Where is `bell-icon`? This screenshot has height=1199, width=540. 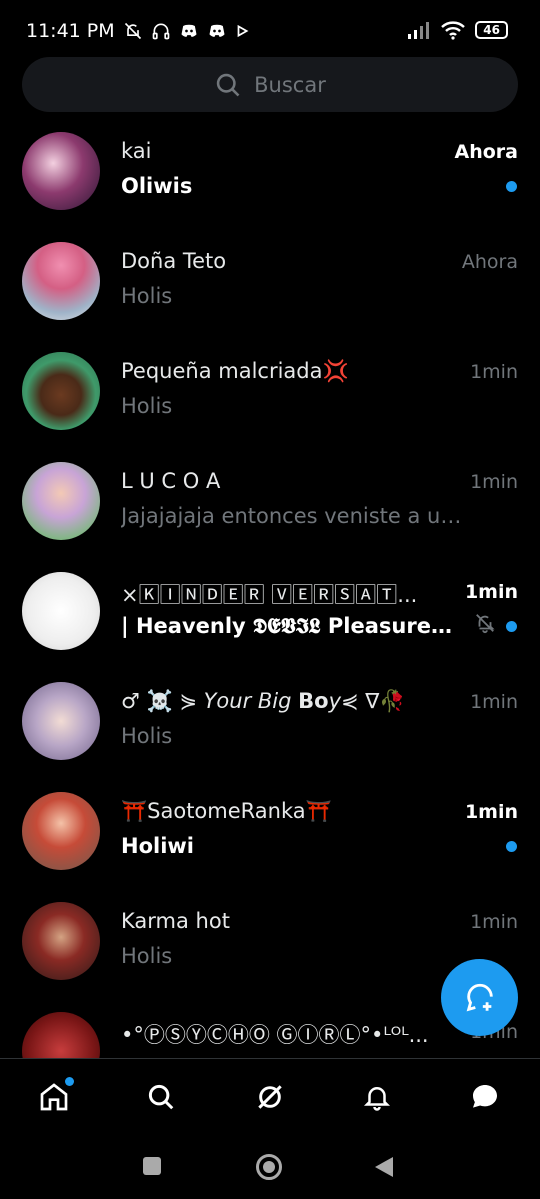 bell-icon is located at coordinates (377, 1099).